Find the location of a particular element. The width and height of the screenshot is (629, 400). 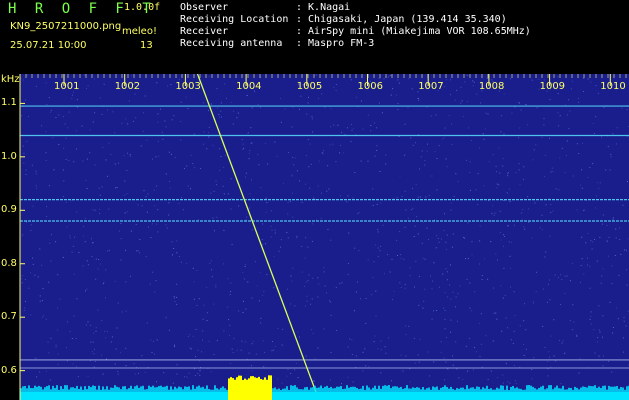

x-tick-label: 1003 is located at coordinates (188, 86).